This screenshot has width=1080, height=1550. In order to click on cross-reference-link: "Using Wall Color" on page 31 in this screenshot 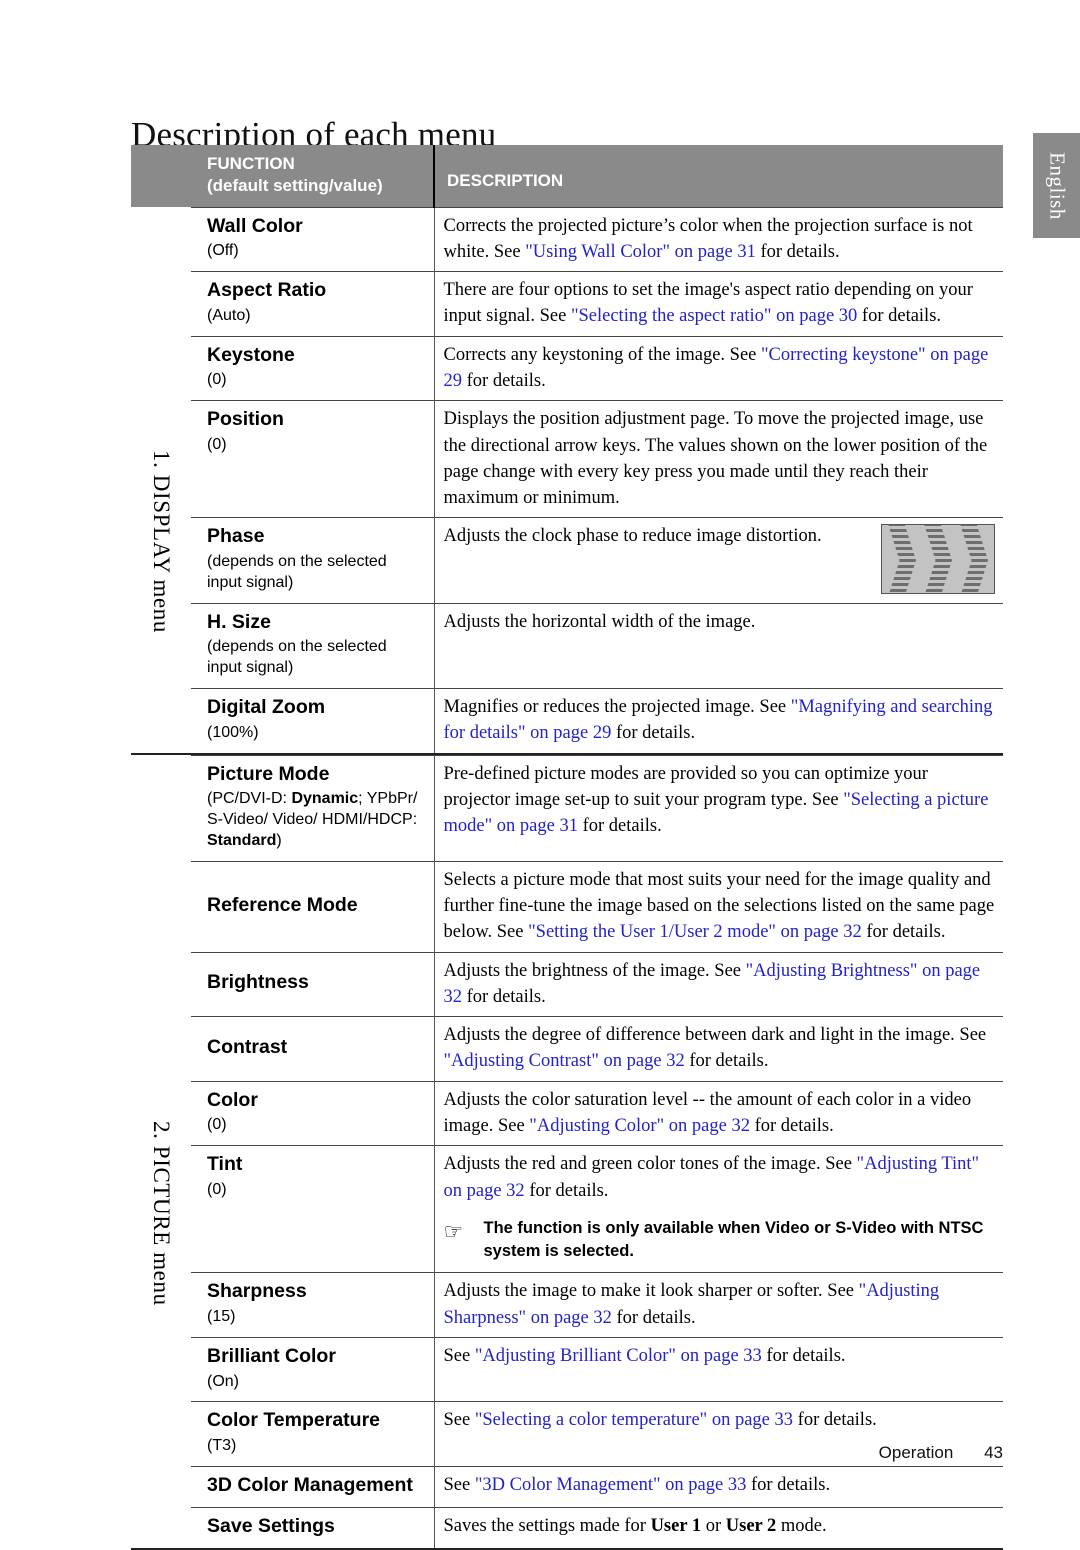, I will do `click(640, 252)`.